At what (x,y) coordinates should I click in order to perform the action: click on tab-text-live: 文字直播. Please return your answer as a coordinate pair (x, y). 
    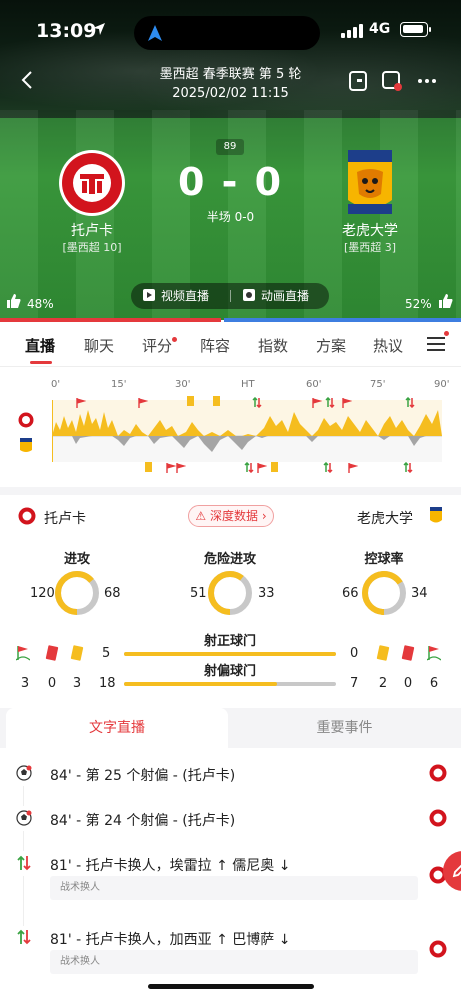
    Looking at the image, I should click on (117, 728).